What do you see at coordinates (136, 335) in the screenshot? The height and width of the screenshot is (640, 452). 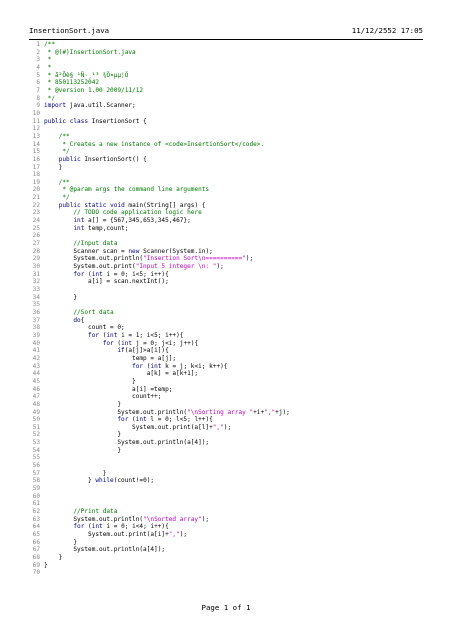 I see `line-text: for (int i = 1; i<5; i++){` at bounding box center [136, 335].